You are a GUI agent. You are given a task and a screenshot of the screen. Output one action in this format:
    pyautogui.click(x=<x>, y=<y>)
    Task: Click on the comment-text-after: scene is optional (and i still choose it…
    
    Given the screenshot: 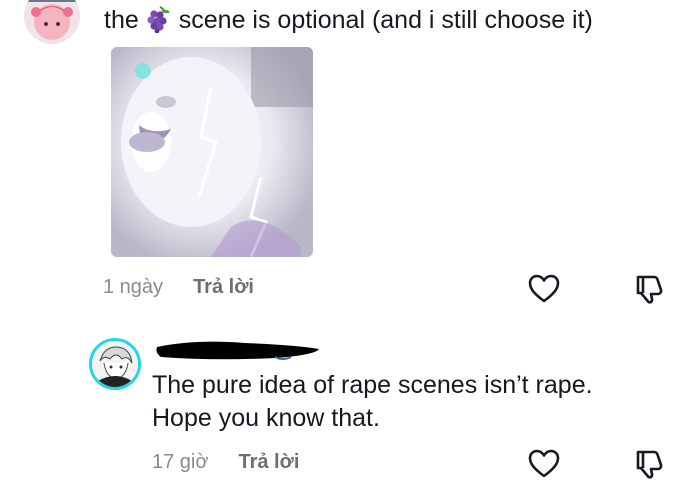 What is the action you would take?
    pyautogui.click(x=385, y=20)
    